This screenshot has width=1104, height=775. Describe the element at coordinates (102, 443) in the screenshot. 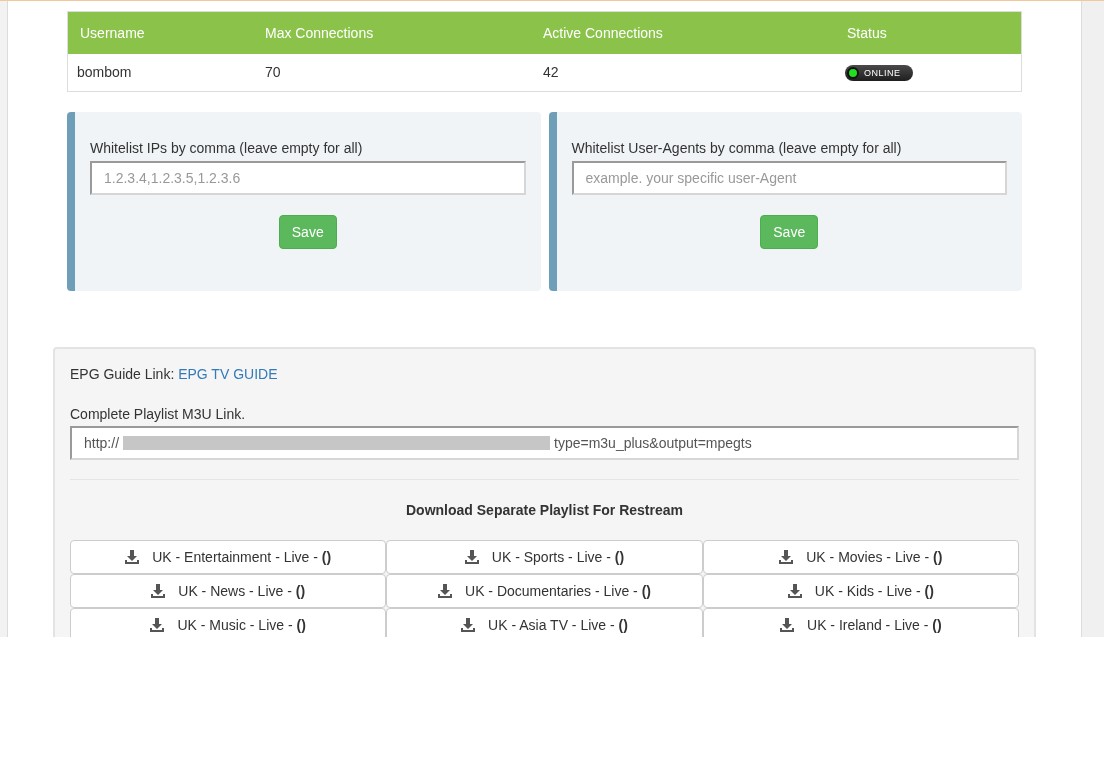

I see `url-text: http://` at that location.